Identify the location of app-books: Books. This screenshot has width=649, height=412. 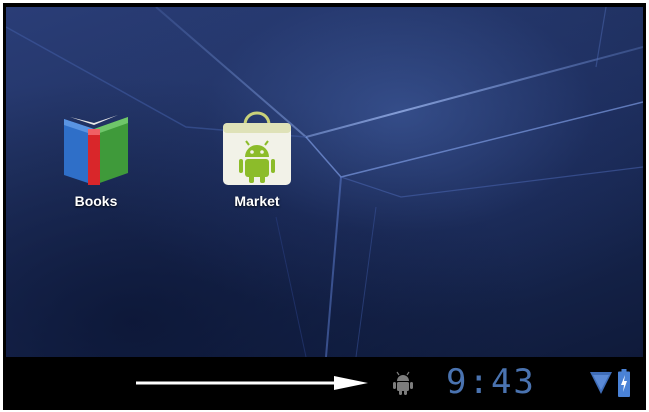
(96, 162).